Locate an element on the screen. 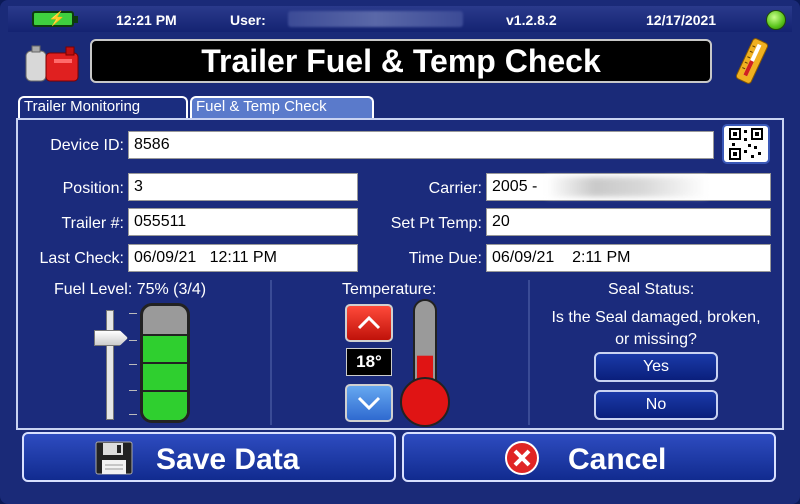 Image resolution: width=800 pixels, height=504 pixels. time-due-field: 06/09/21 2:11 PM is located at coordinates (628, 258).